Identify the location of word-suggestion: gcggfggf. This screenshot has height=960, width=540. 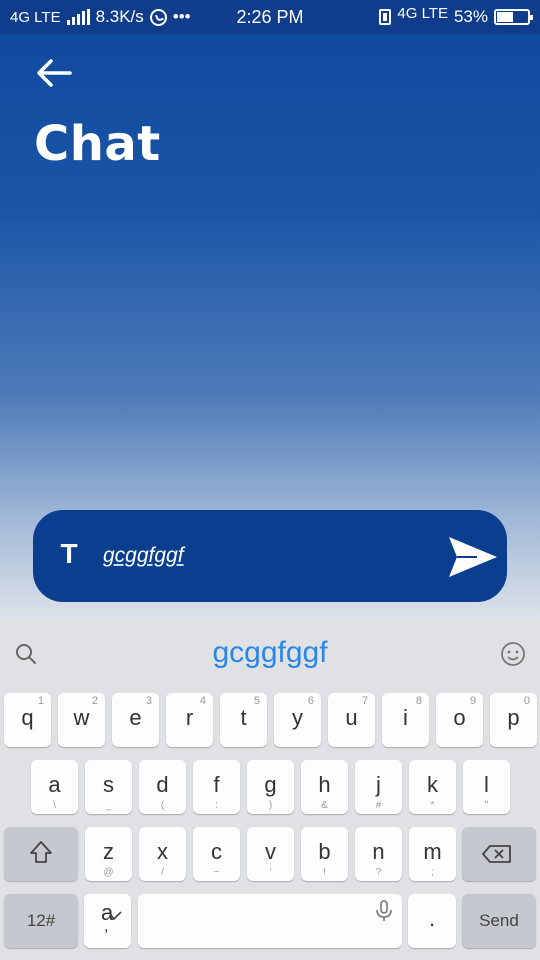
(270, 653).